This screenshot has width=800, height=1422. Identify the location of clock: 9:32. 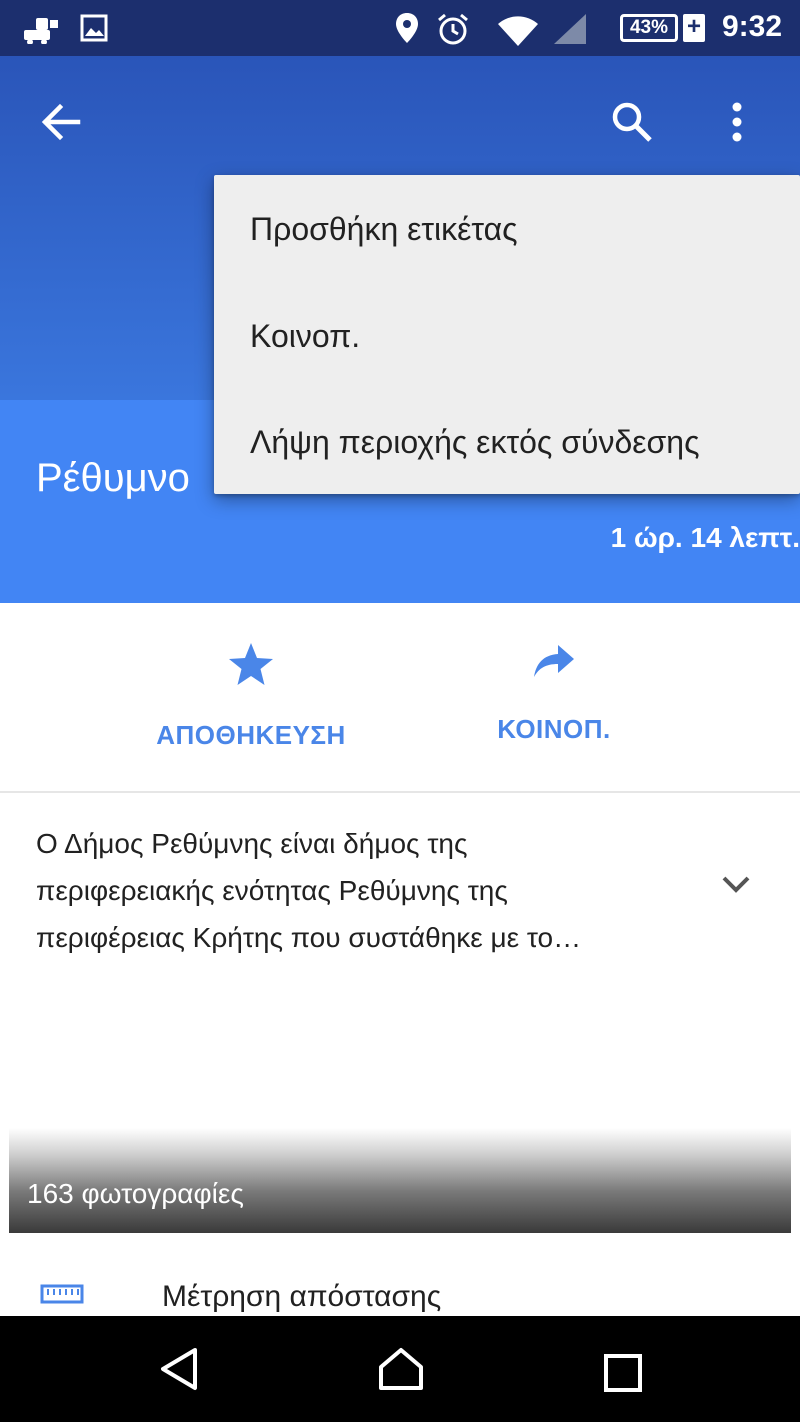
(751, 26).